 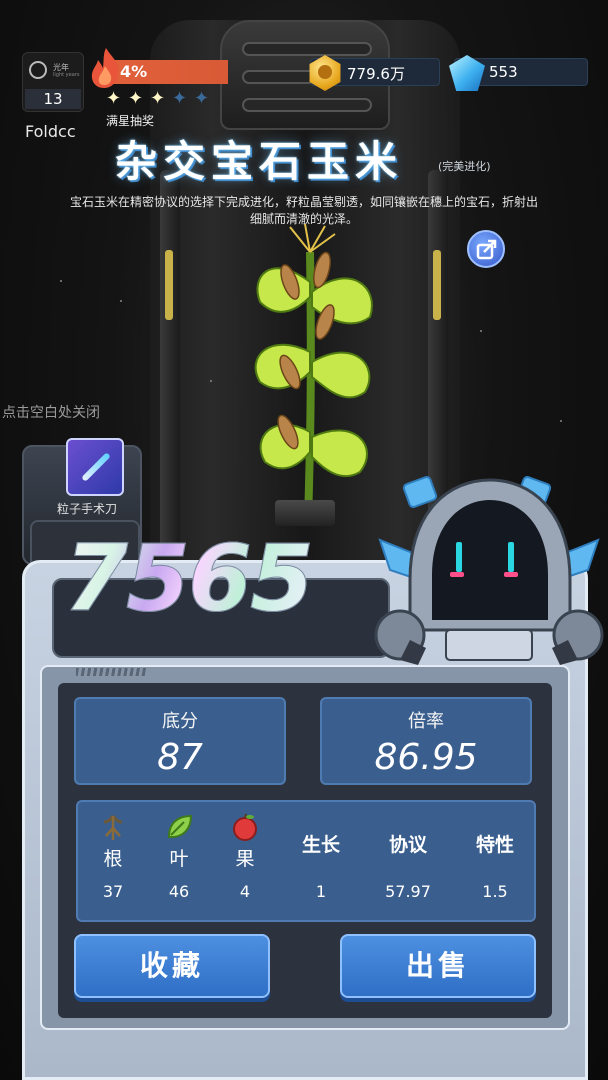 I want to click on sell-button: 出售, so click(x=438, y=966).